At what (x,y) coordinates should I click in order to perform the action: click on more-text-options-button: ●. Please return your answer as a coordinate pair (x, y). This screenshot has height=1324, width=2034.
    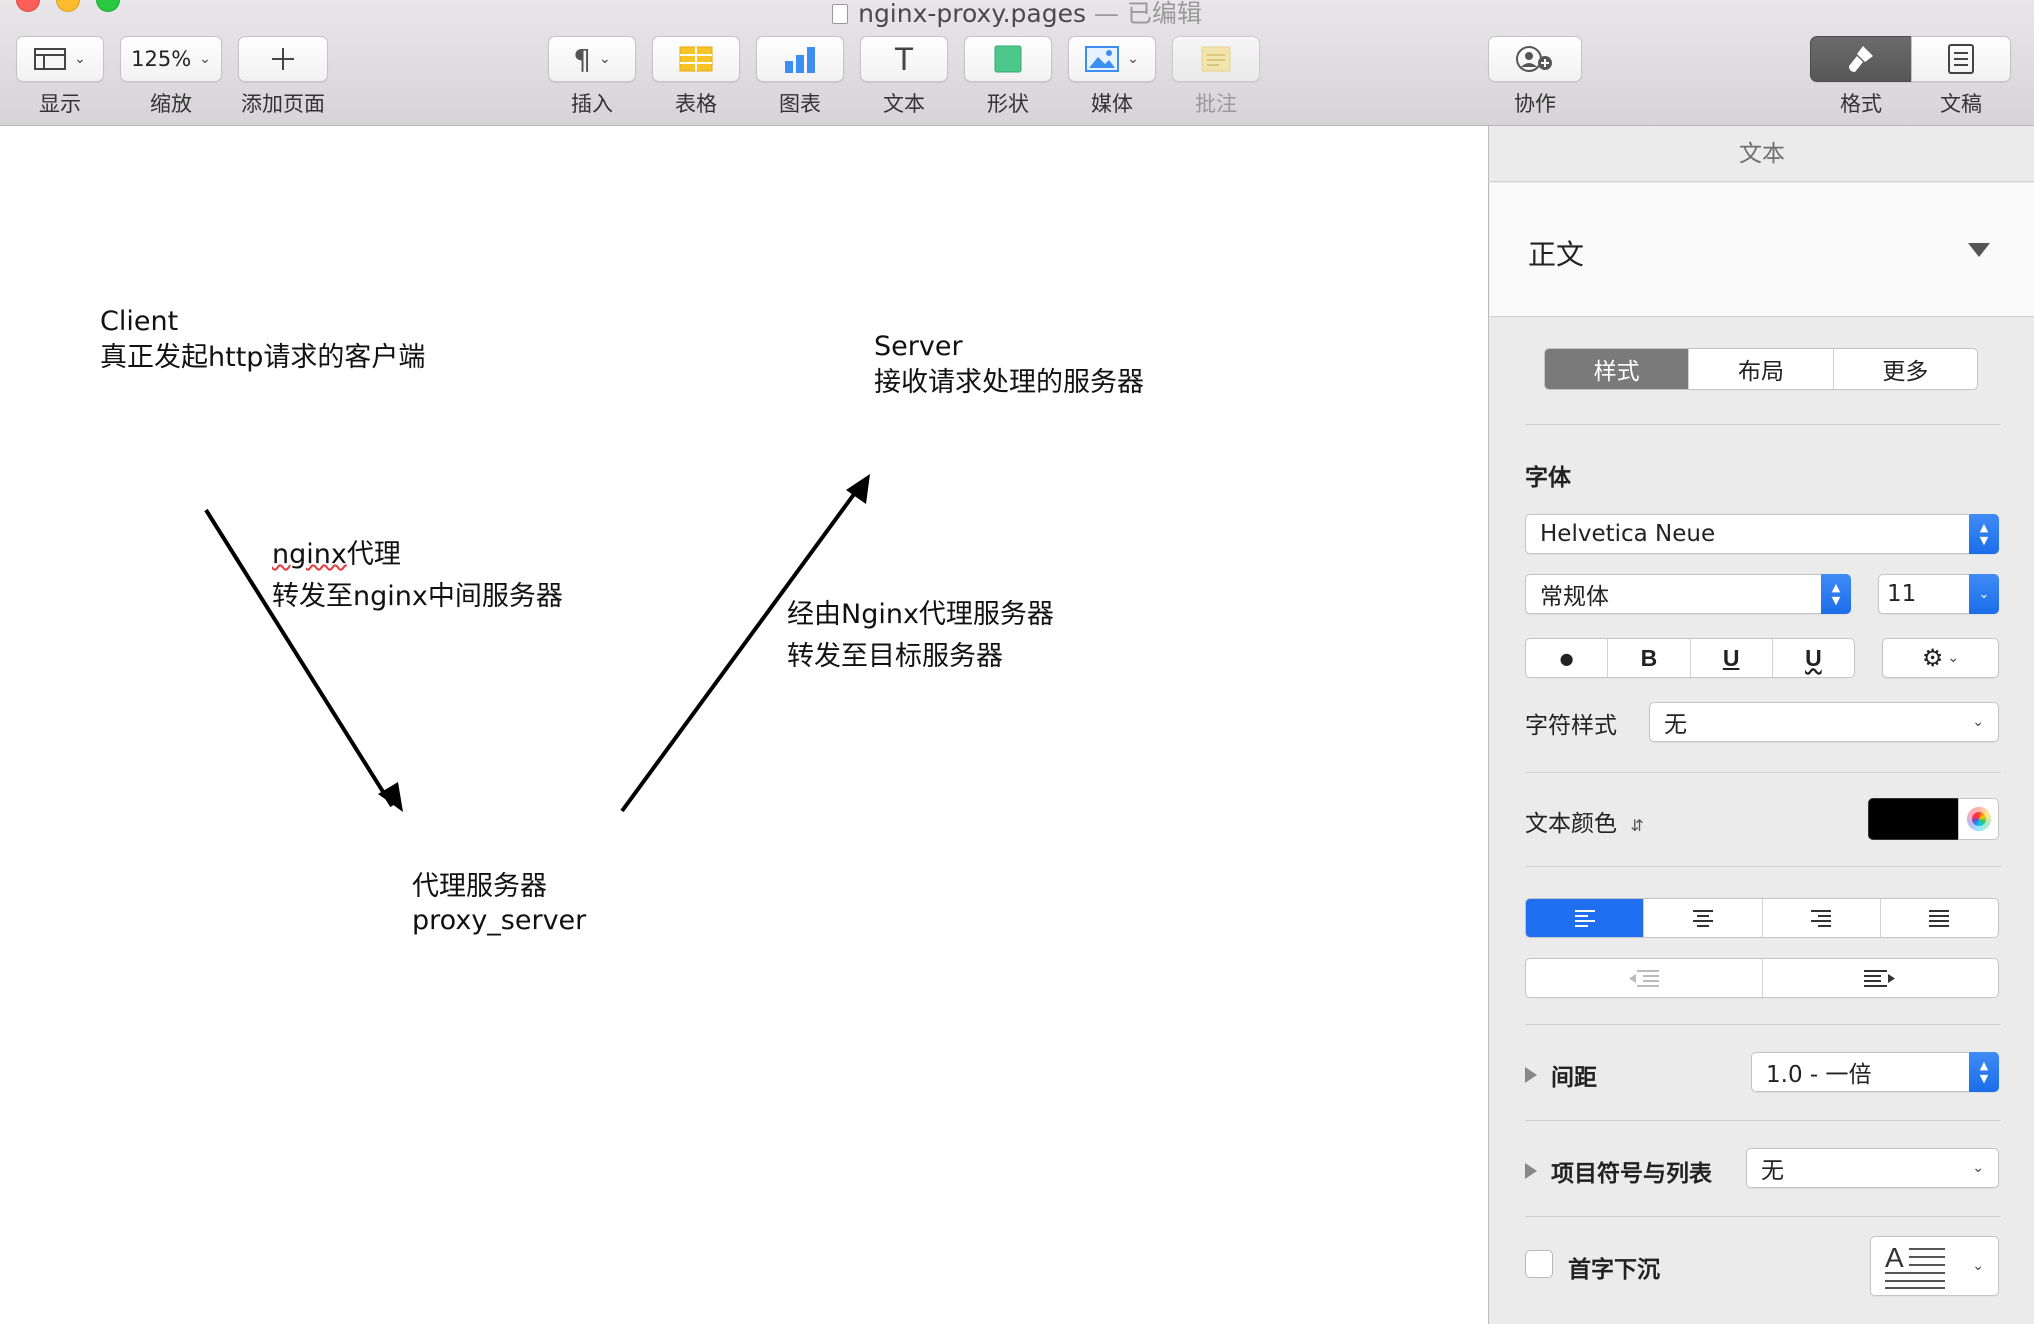
    Looking at the image, I should click on (1567, 658).